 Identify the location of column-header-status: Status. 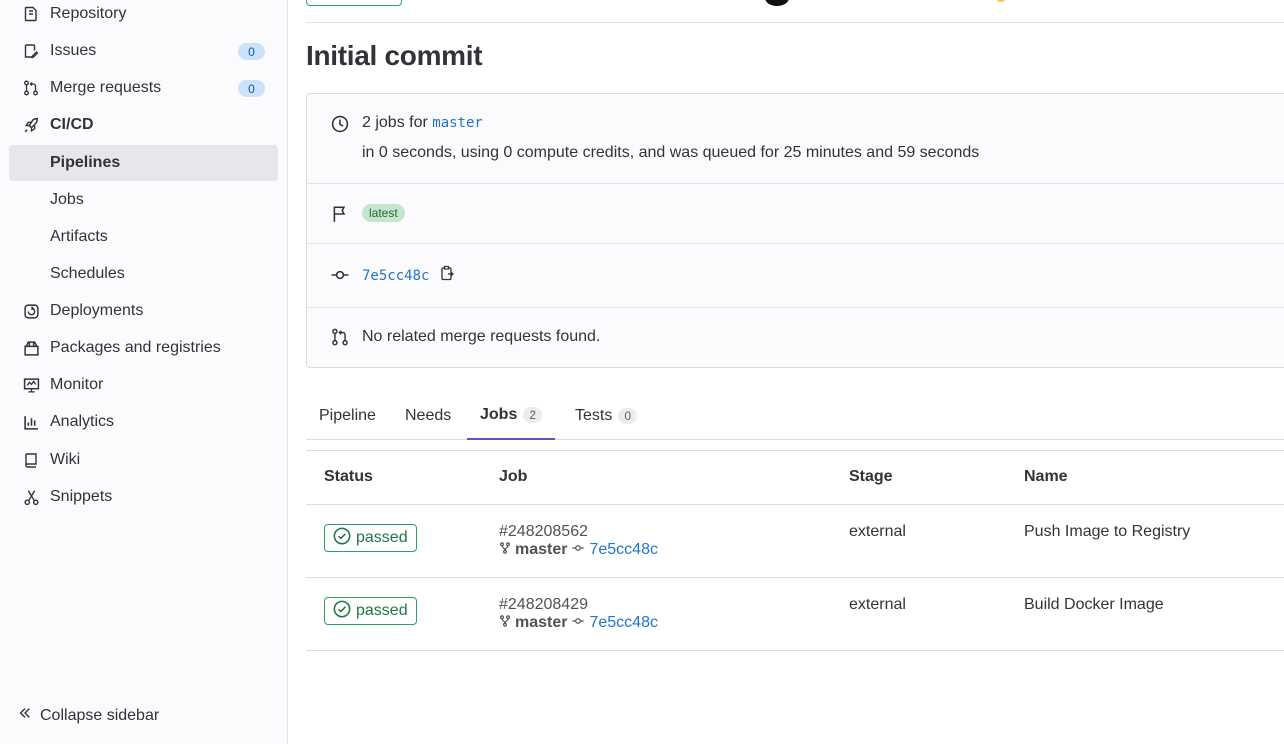
(348, 476).